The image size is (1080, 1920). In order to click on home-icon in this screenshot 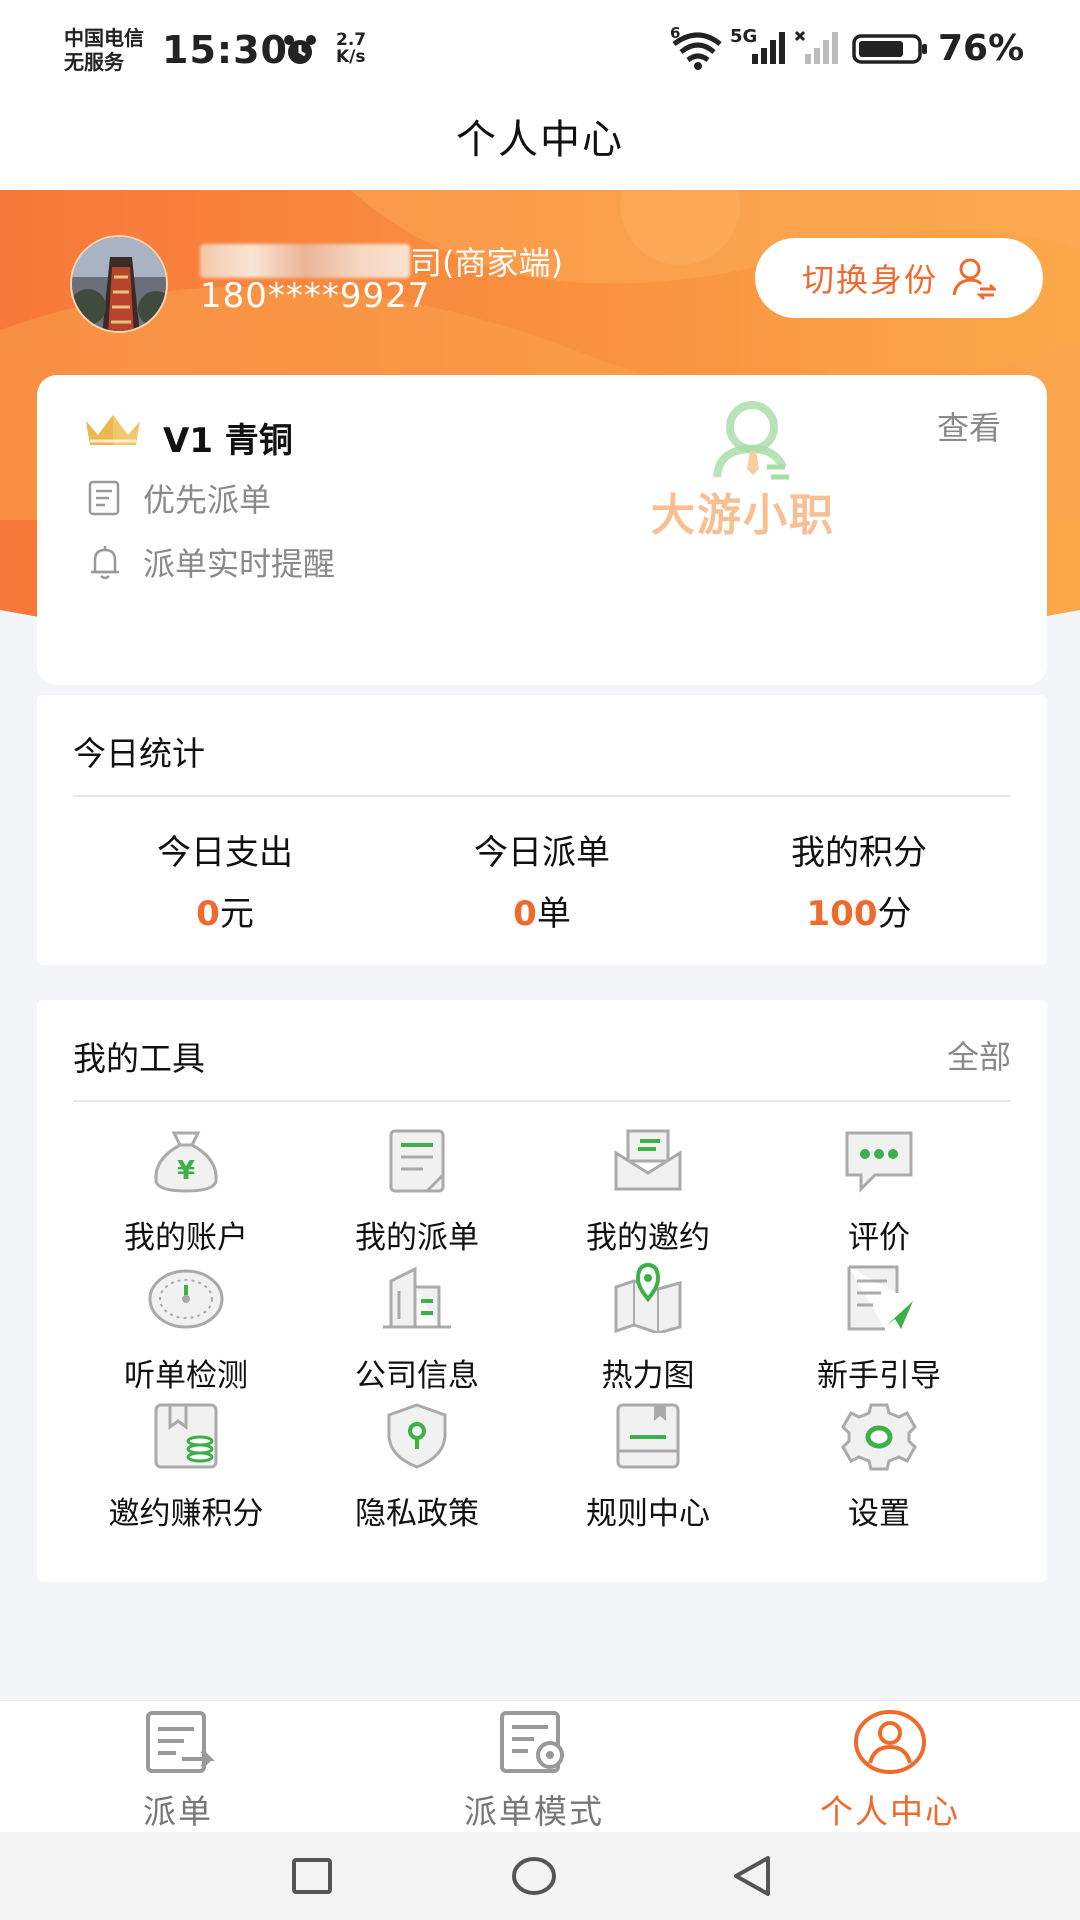, I will do `click(534, 1876)`.